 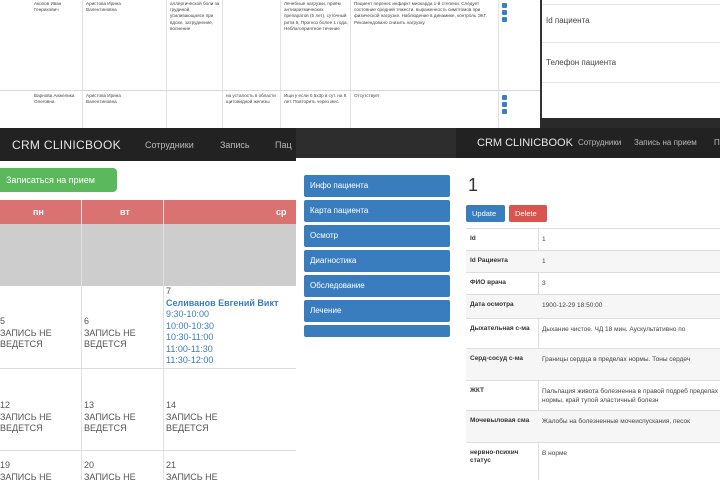 What do you see at coordinates (497, 358) in the screenshot?
I see `field-label: Серд-сосуд с-ма` at bounding box center [497, 358].